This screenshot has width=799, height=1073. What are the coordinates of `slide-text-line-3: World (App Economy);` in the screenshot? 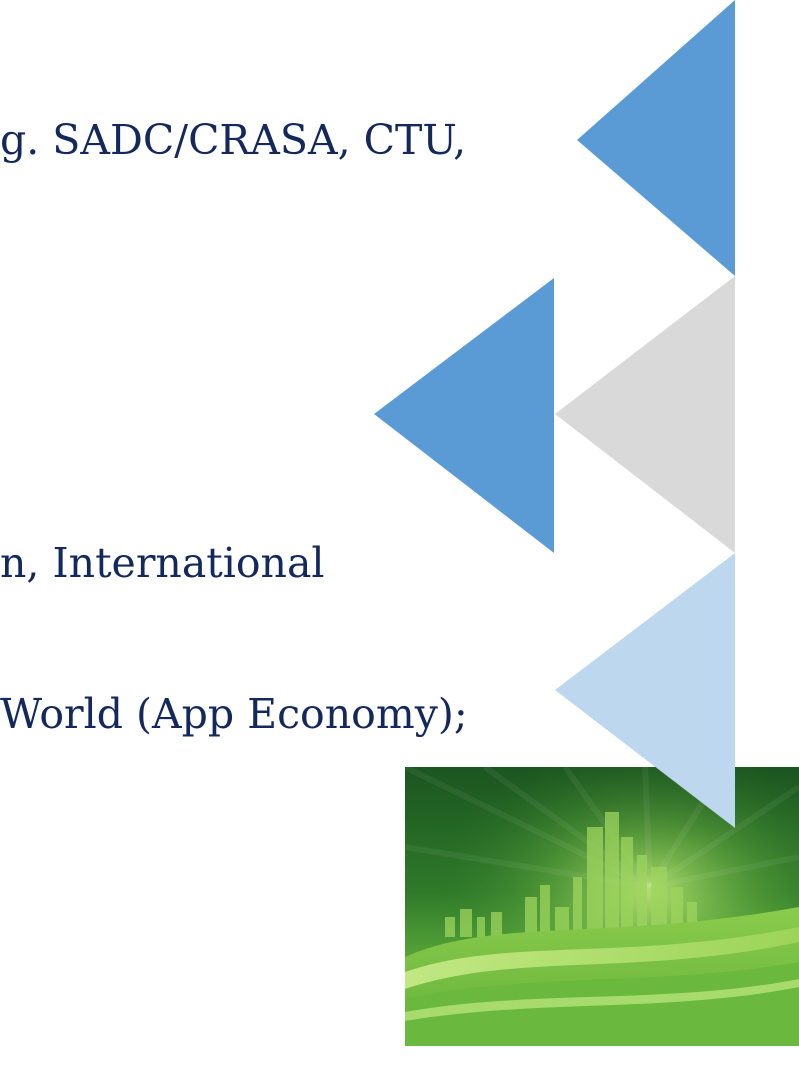 It's located at (234, 714).